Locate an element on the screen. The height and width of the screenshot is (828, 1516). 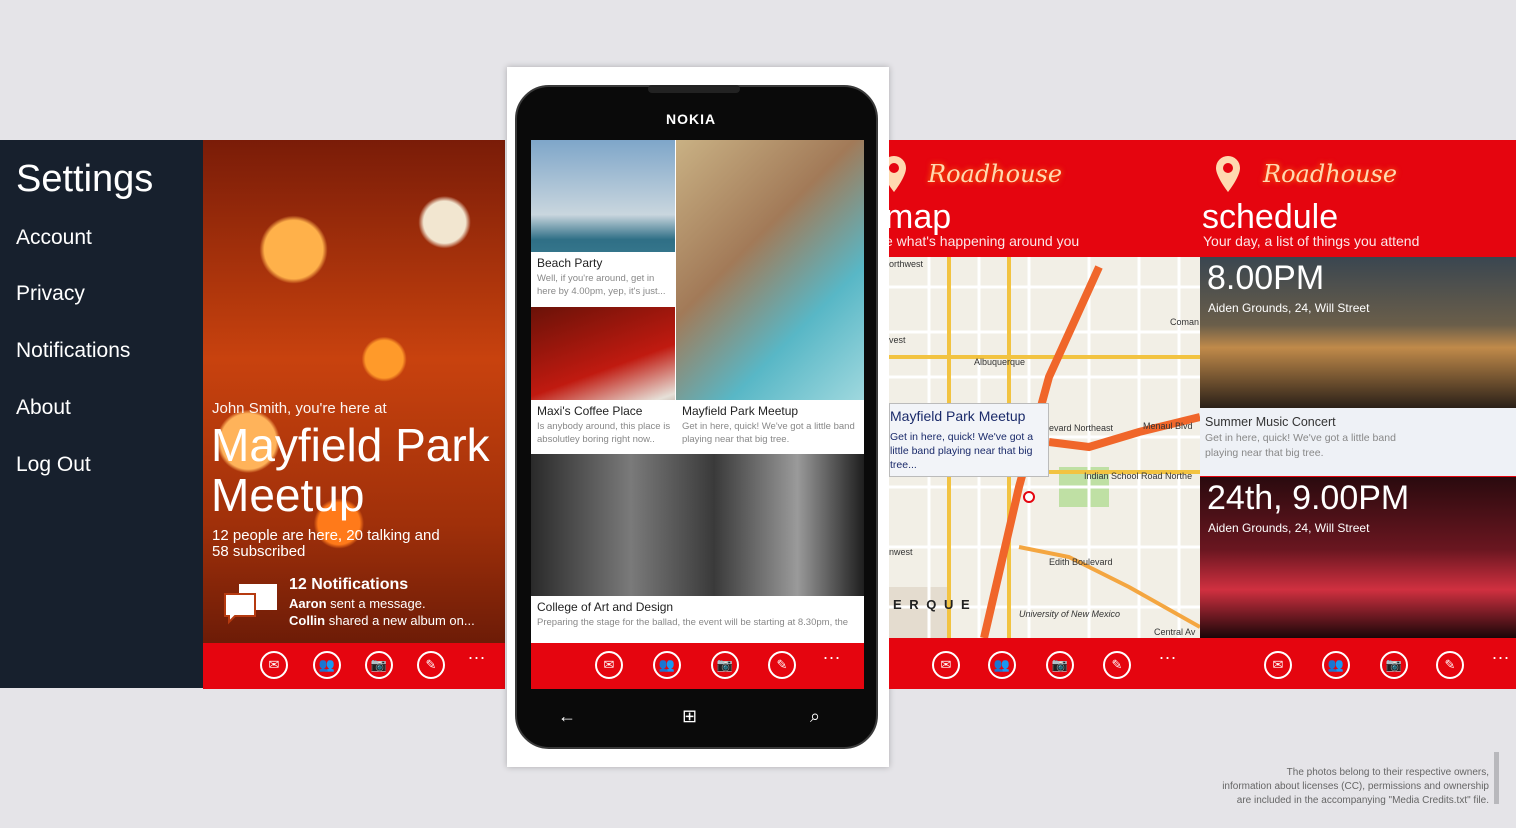
menu-item-privacy: Privacy is located at coordinates (50, 294).